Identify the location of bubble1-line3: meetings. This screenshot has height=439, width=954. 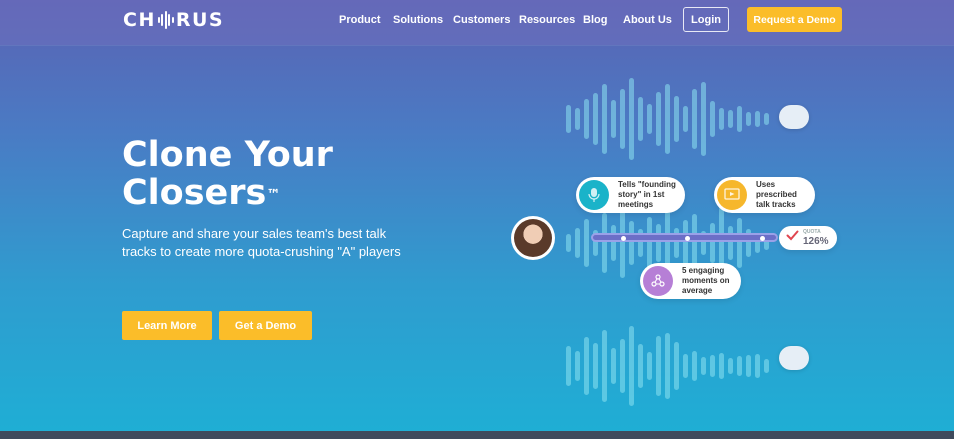
(636, 204).